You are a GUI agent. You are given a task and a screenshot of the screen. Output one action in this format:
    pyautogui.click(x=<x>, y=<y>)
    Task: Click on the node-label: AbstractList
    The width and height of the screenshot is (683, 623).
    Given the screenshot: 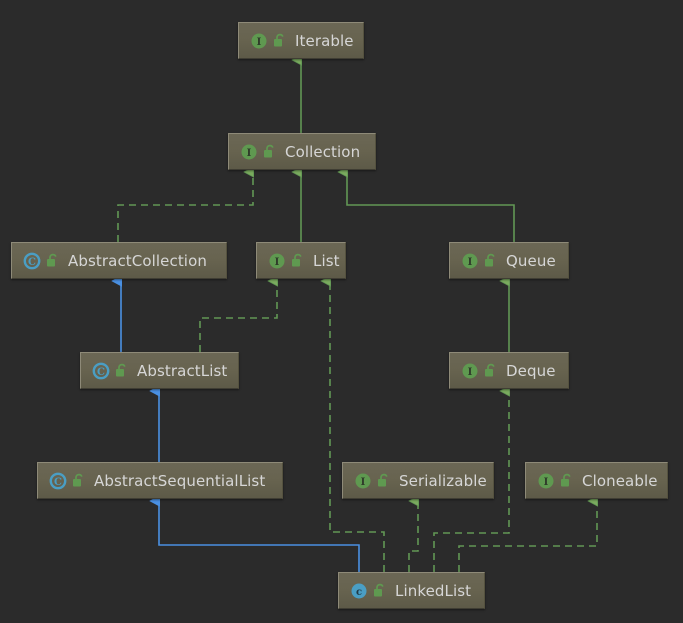 What is the action you would take?
    pyautogui.click(x=182, y=370)
    